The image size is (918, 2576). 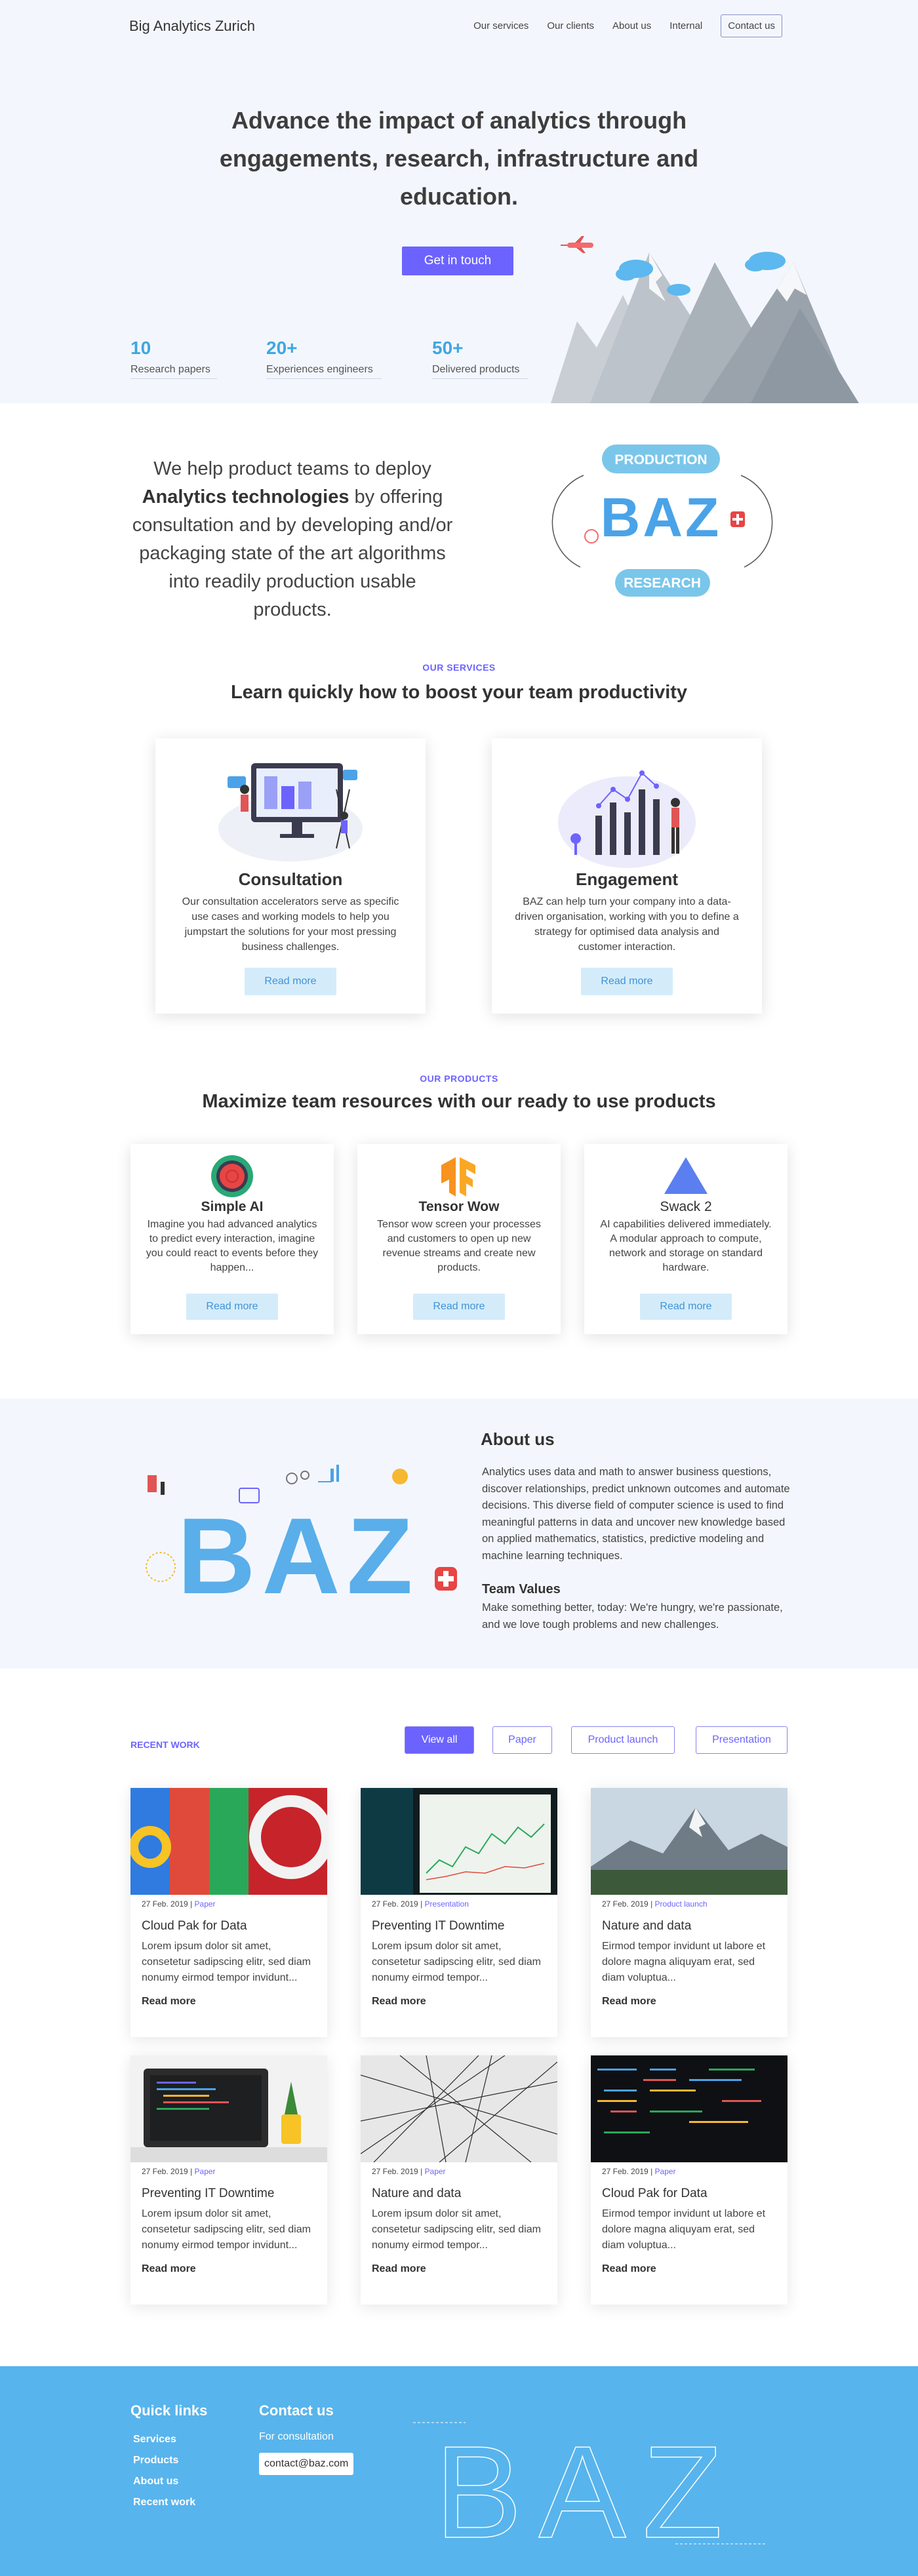 I want to click on network-lines-photo, so click(x=459, y=2108).